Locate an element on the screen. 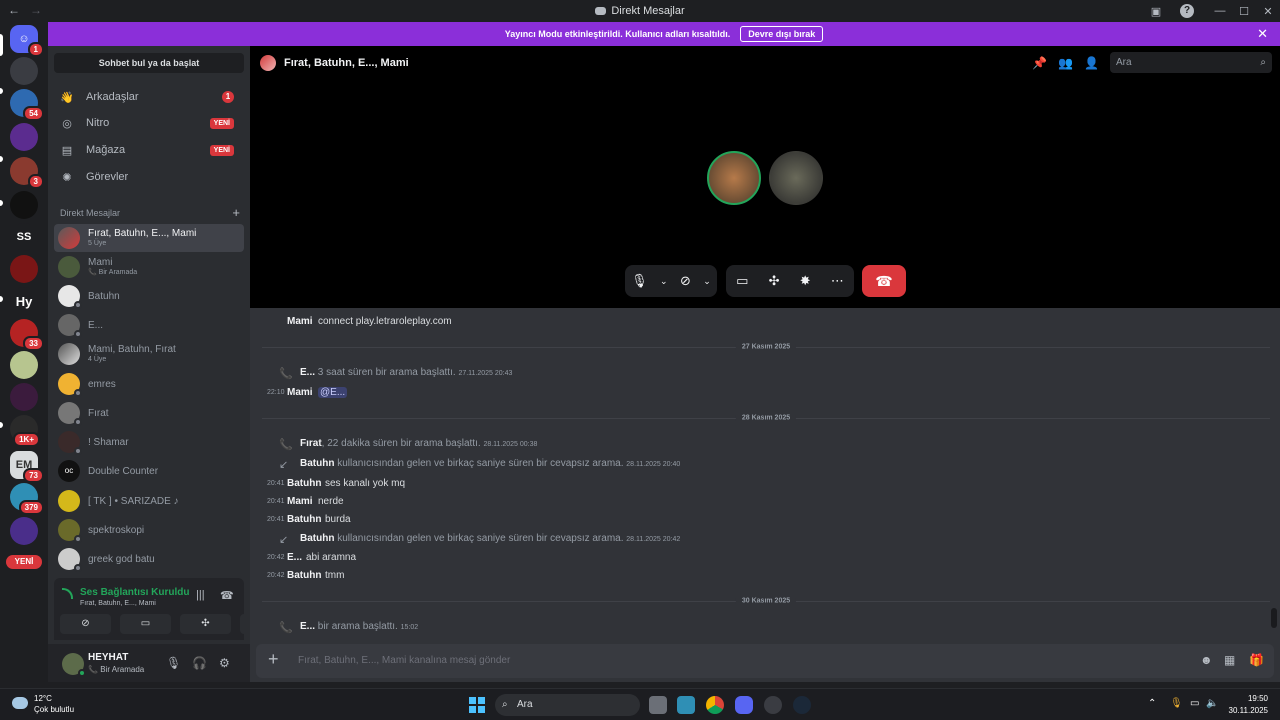 The image size is (1280, 720). dm-item: Mami, Batuhn, Fırat 4 Üye is located at coordinates (149, 354).